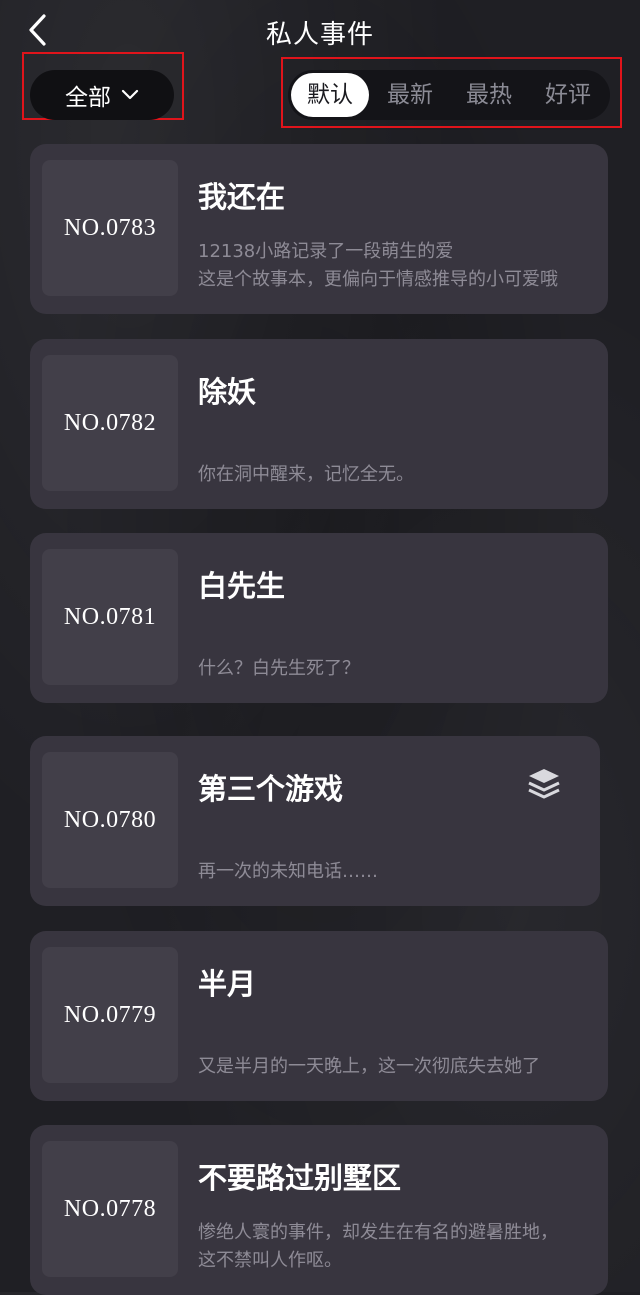 The width and height of the screenshot is (640, 1295). What do you see at coordinates (568, 95) in the screenshot?
I see `sort-tab-best-rated: 好评` at bounding box center [568, 95].